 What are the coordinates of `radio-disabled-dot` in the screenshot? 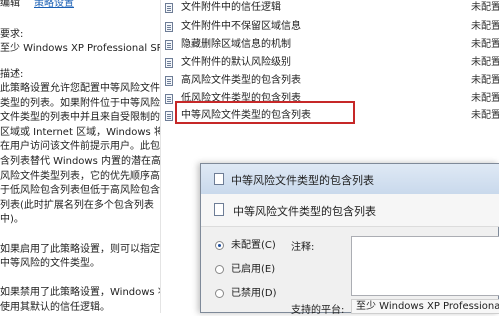 It's located at (219, 293).